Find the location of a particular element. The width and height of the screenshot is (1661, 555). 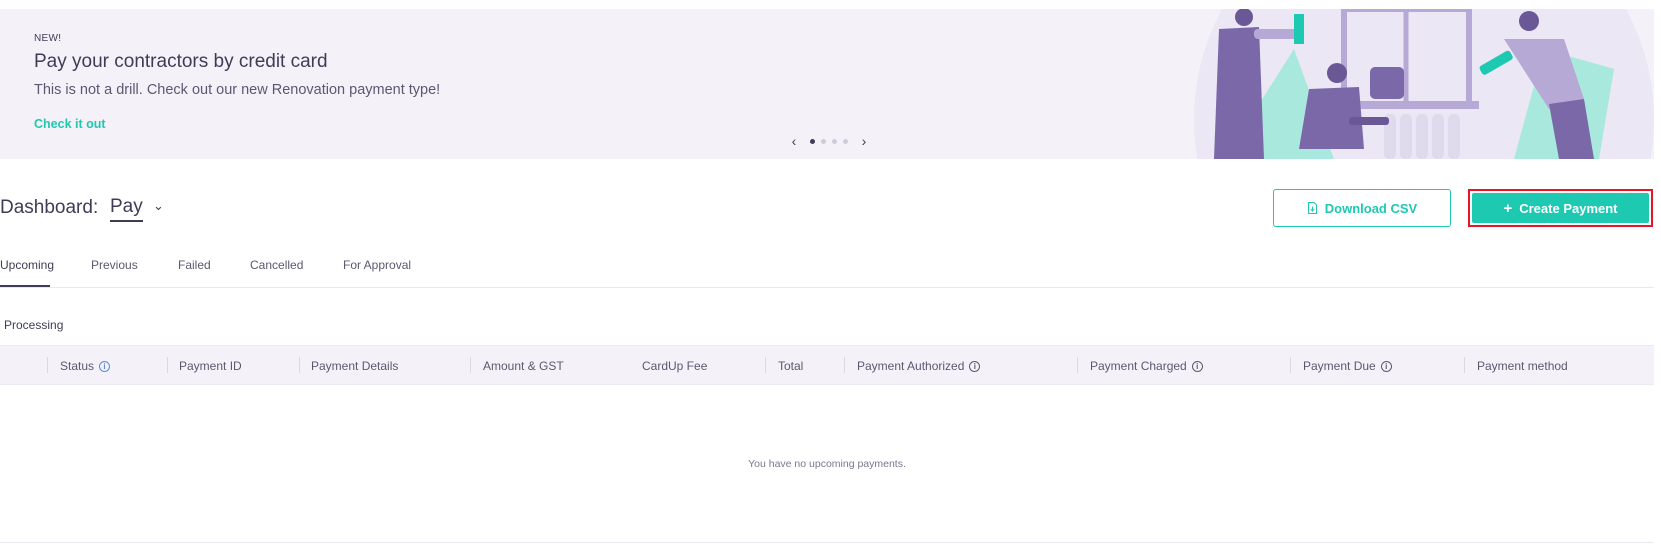

column-header-payment-authorized: Payment Authorized i is located at coordinates (919, 366).